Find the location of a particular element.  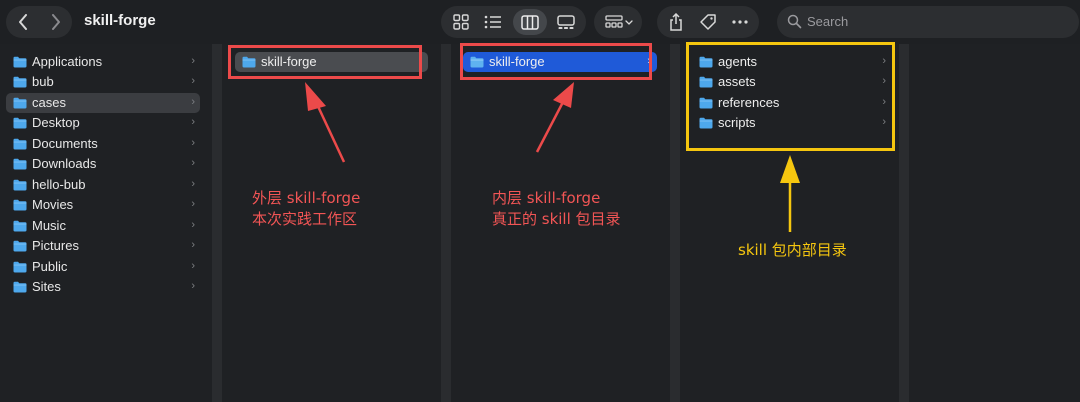

package-annotation: skill 包内部目录 is located at coordinates (792, 250).